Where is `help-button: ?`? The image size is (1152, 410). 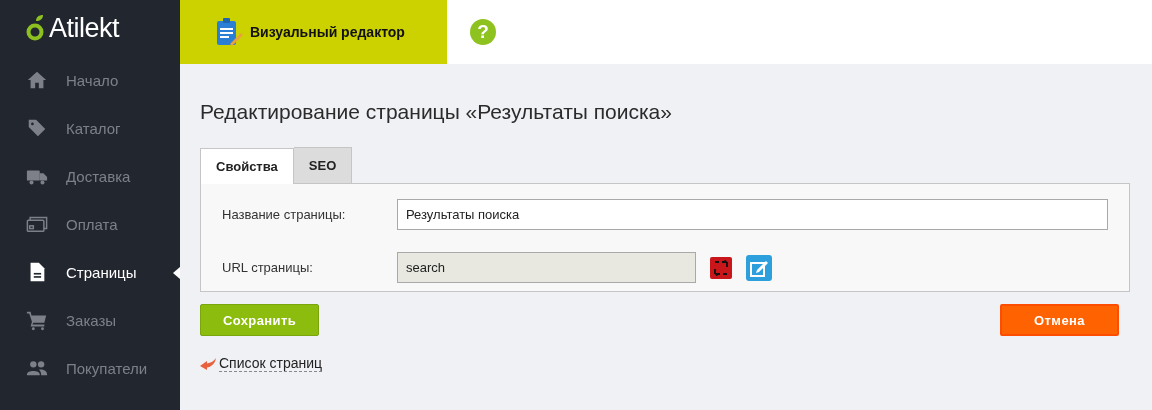 help-button: ? is located at coordinates (483, 32).